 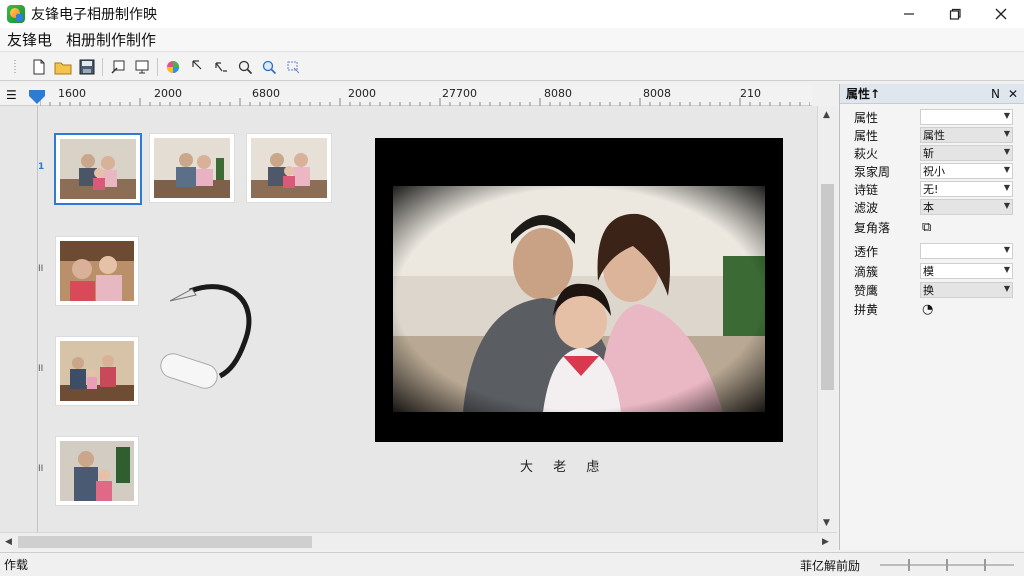 I want to click on rotate-arrow-icon, so click(x=221, y=66).